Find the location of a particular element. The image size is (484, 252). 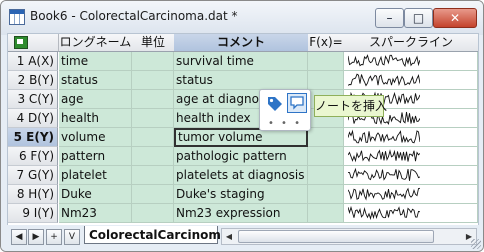

cell-comment: Nm23 expression is located at coordinates (241, 213).